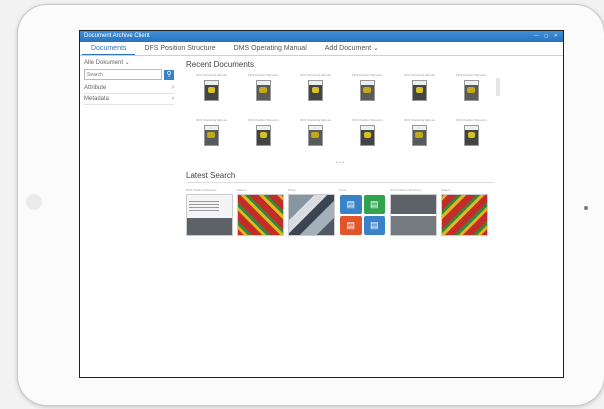  I want to click on recent-documents-title: Recent Documents, so click(220, 64).